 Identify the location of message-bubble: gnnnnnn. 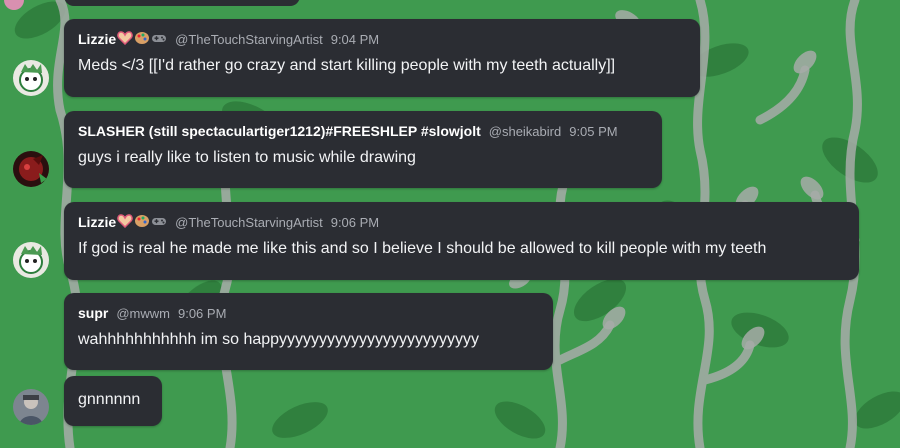
(113, 401).